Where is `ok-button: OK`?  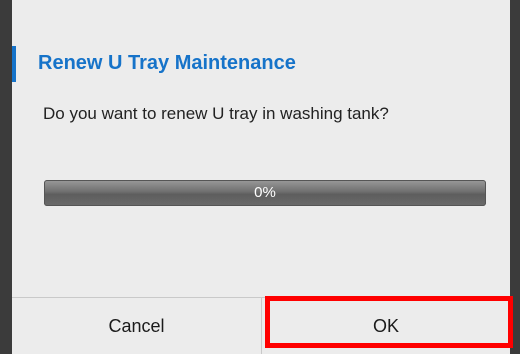
ok-button: OK is located at coordinates (386, 326).